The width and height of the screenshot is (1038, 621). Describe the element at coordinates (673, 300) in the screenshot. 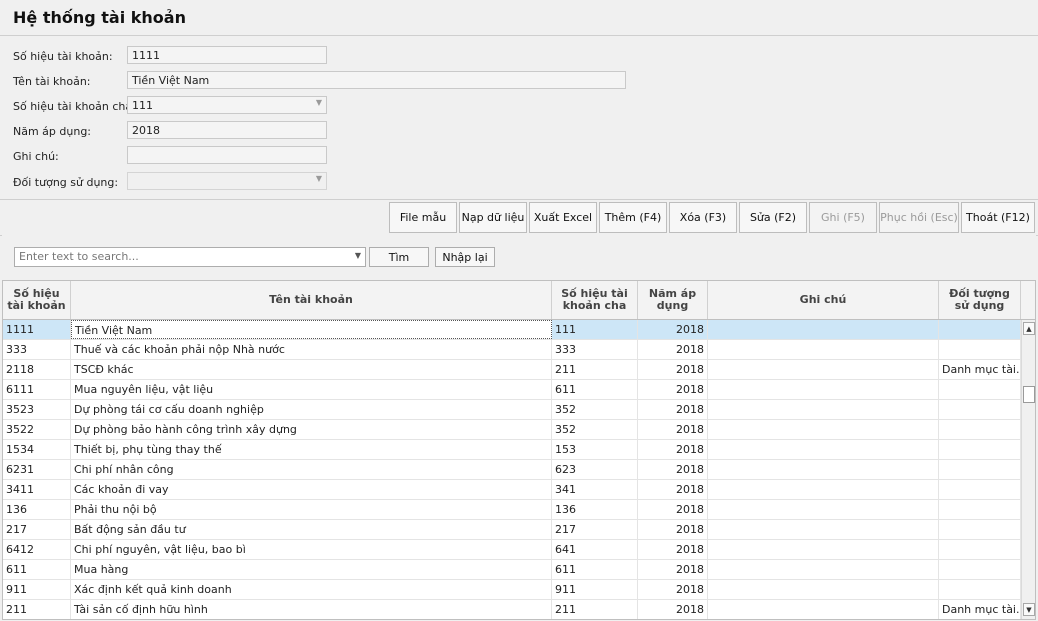

I see `column-header-year: Năm áp dụng` at that location.